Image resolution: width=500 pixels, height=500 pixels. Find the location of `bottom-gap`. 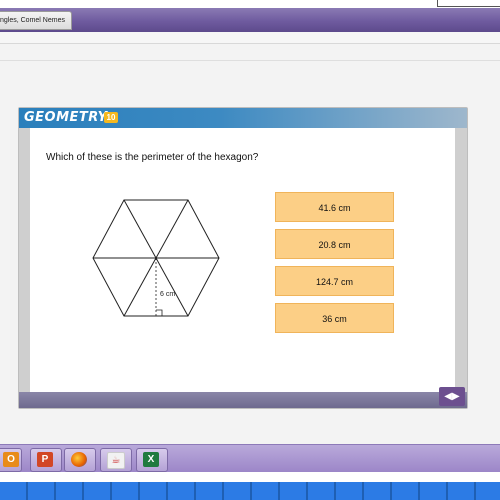

bottom-gap is located at coordinates (250, 477).